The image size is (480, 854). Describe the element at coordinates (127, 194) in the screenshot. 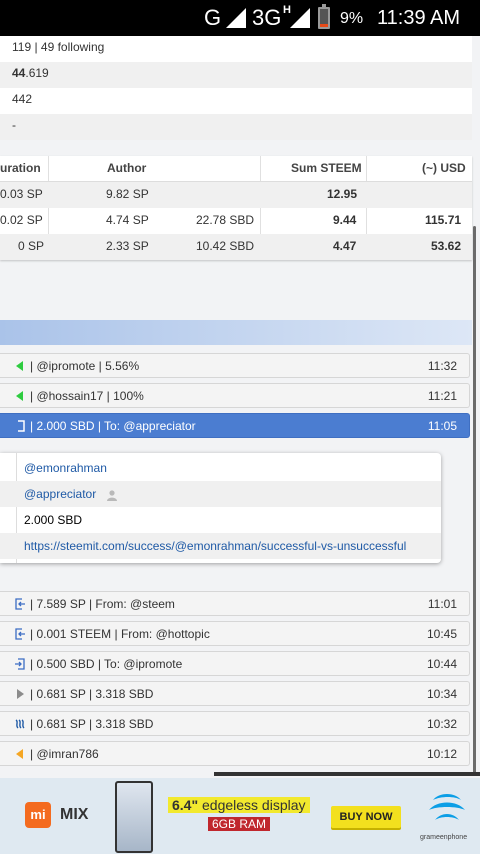

I see `cell-author: 9.82 SP` at that location.